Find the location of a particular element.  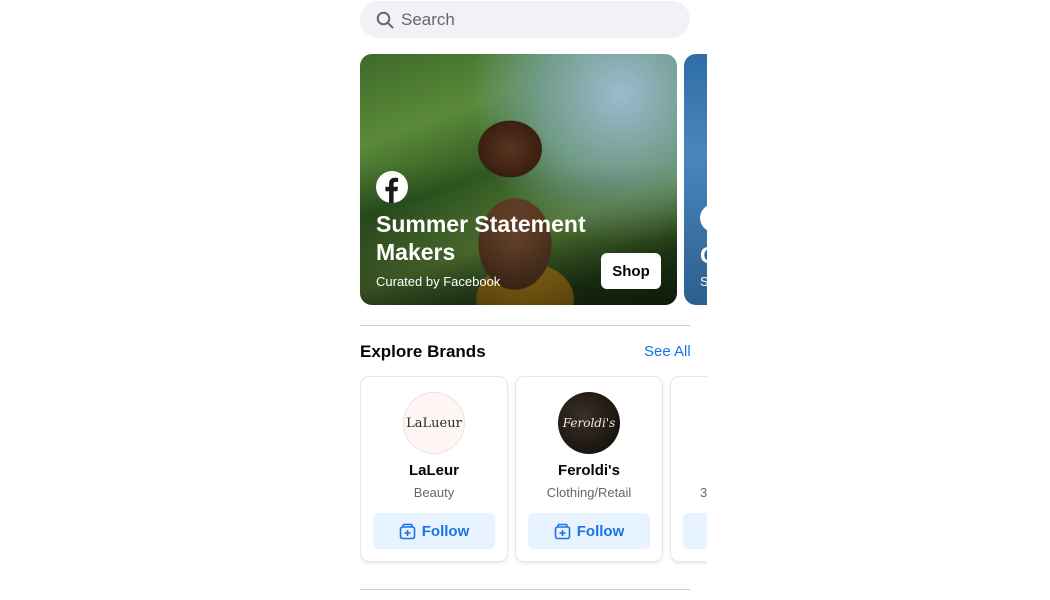

search-input is located at coordinates (531, 19).